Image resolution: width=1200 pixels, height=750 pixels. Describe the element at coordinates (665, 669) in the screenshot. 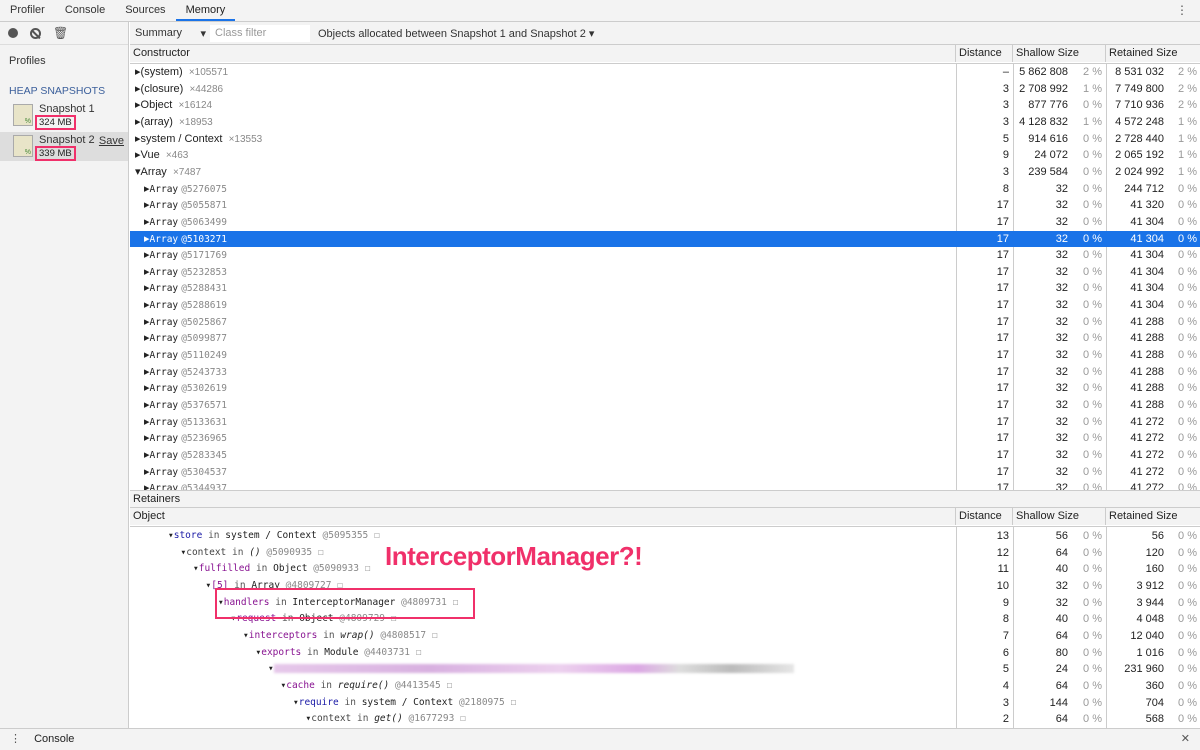

I see `retainer-row: ▾ 5 24 0 % 231 960 0 %` at that location.